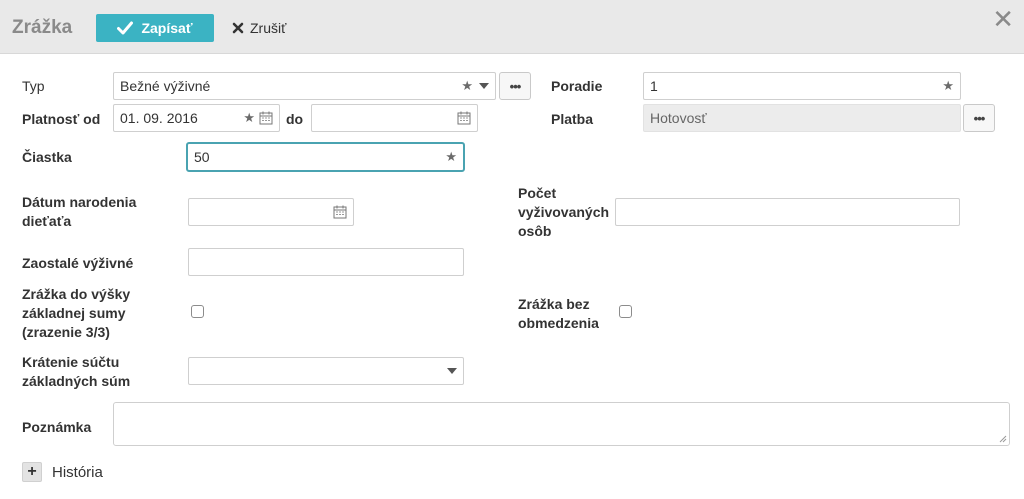 The width and height of the screenshot is (1024, 499). I want to click on platnost-od-label: Platnosť od, so click(61, 119).